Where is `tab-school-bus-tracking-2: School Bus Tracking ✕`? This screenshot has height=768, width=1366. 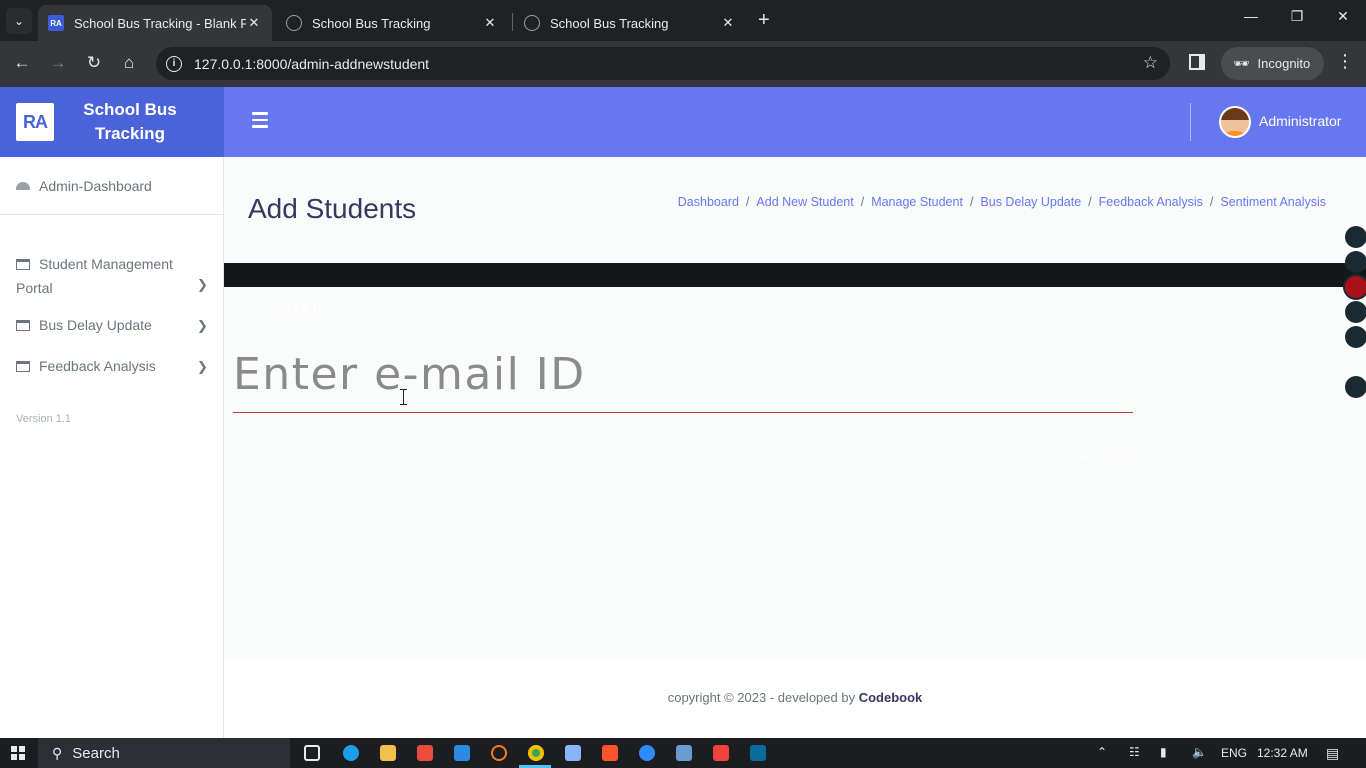 tab-school-bus-tracking-2: School Bus Tracking ✕ is located at coordinates (392, 23).